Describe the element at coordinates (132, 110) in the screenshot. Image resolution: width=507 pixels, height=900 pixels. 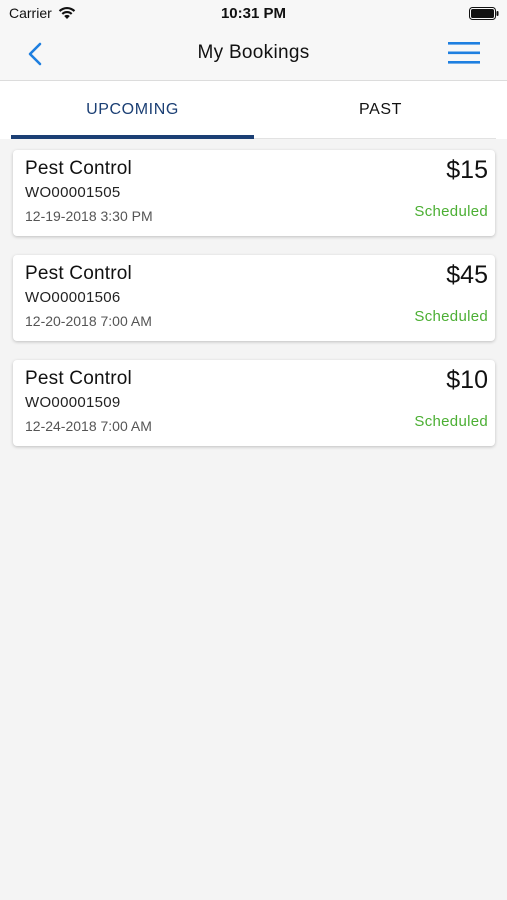
I see `tab-upcoming: UPCOMING` at that location.